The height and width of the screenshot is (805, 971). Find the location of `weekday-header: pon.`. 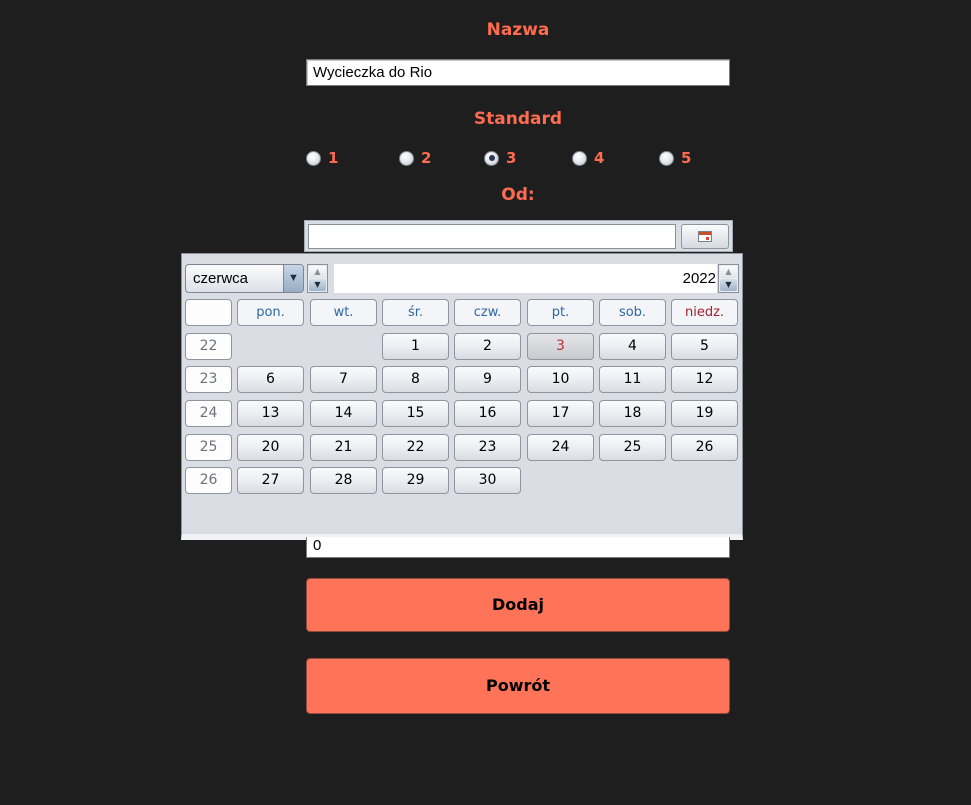

weekday-header: pon. is located at coordinates (270, 312).